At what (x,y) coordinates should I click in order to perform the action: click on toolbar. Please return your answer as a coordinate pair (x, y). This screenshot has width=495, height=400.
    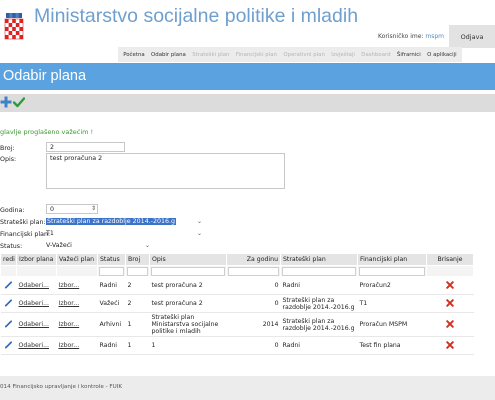
    Looking at the image, I should click on (247, 103).